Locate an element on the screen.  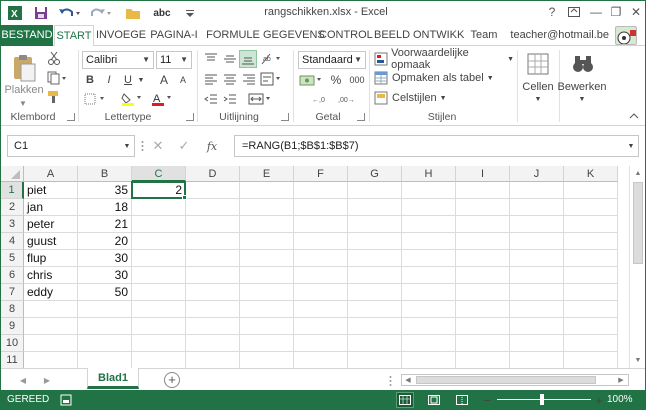
font-launcher-icon is located at coordinates (190, 117).